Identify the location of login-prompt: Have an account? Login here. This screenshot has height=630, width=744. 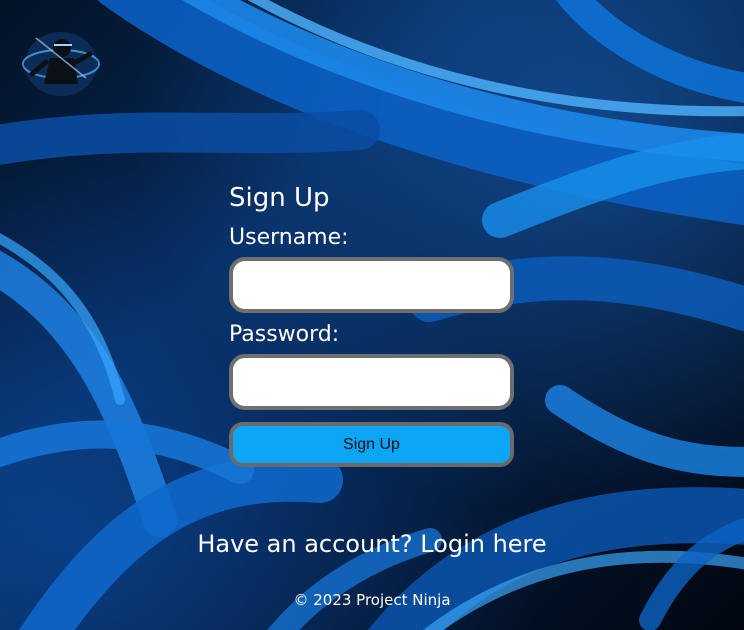
(372, 544).